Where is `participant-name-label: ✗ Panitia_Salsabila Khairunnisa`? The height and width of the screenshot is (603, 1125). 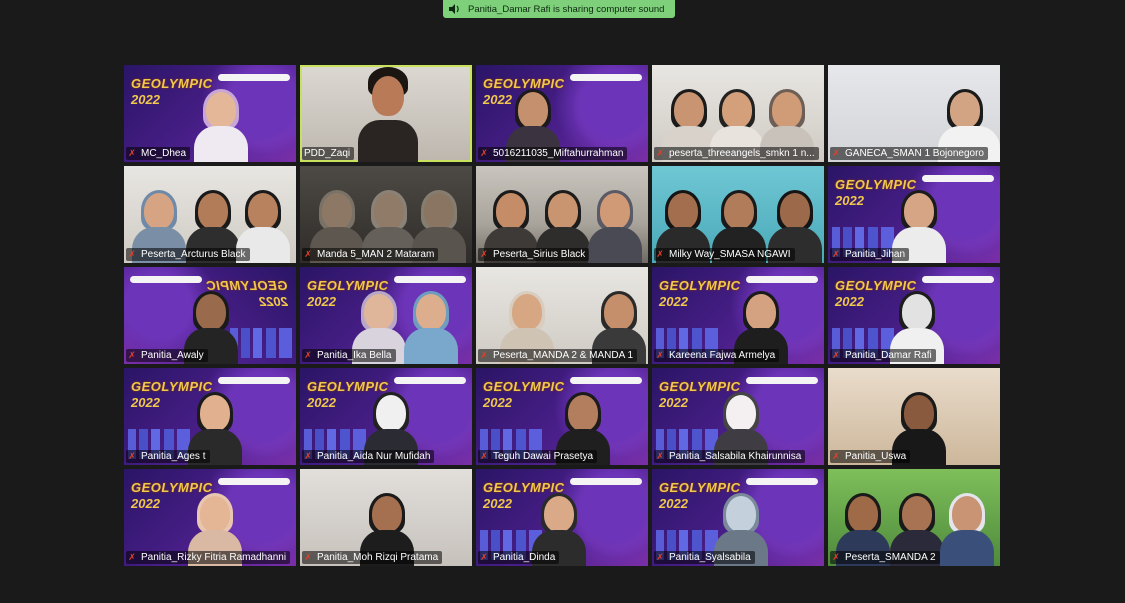 participant-name-label: ✗ Panitia_Salsabila Khairunnisa is located at coordinates (730, 456).